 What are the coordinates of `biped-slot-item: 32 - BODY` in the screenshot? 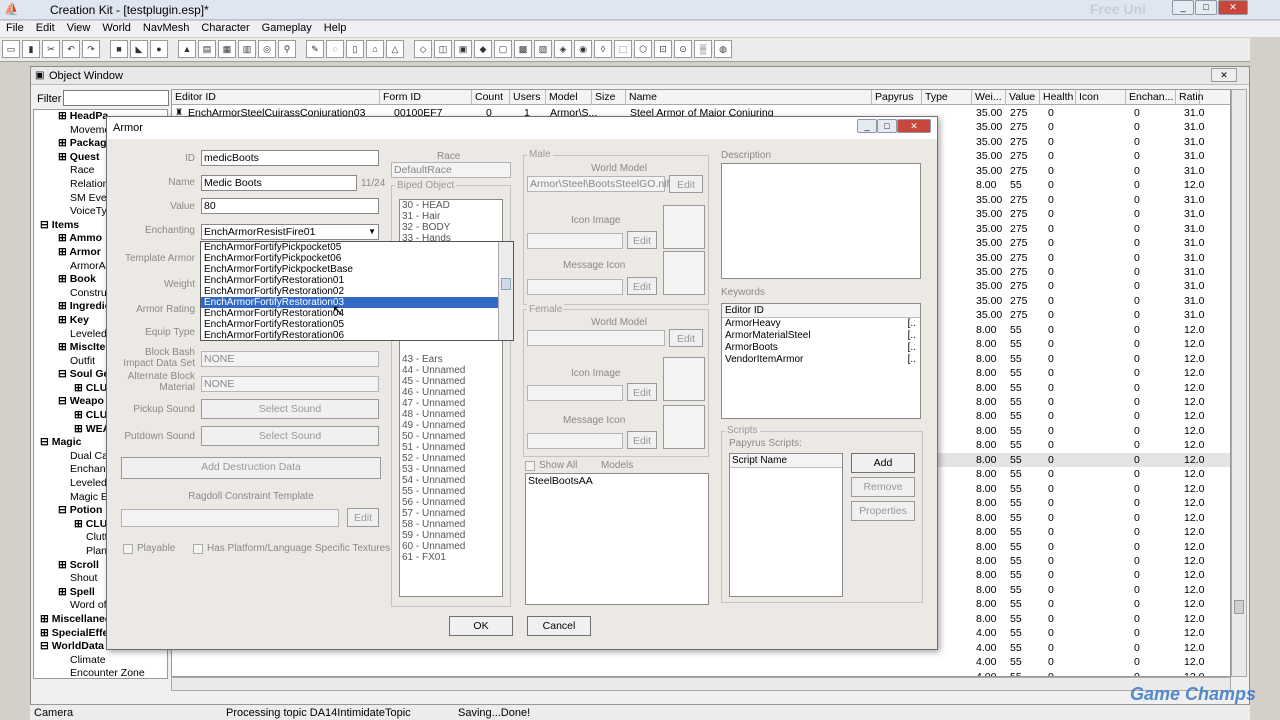 It's located at (451, 227).